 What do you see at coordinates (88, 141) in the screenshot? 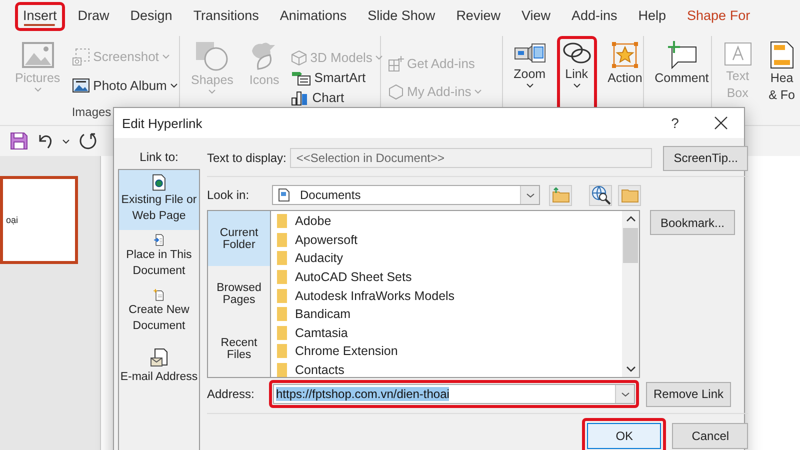
I see `redo-icon` at bounding box center [88, 141].